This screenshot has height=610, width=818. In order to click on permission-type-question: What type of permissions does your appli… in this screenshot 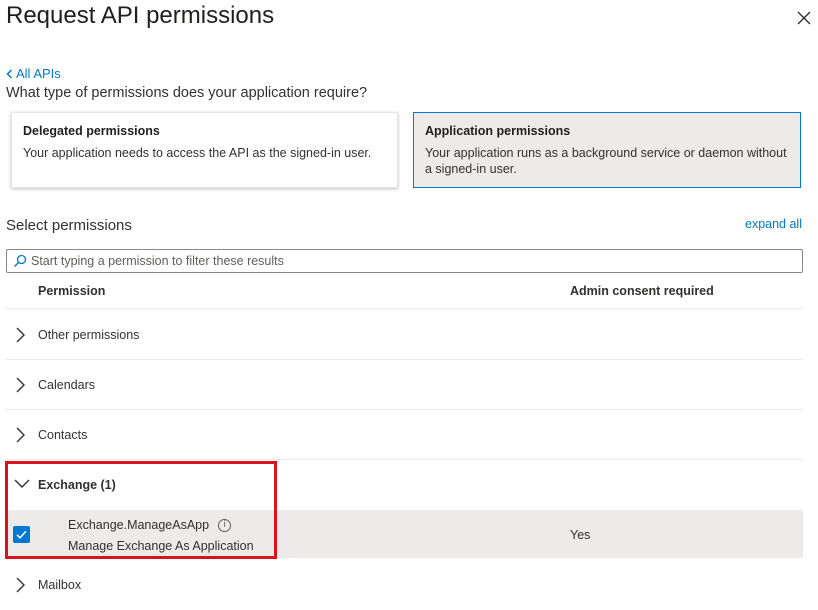, I will do `click(187, 93)`.